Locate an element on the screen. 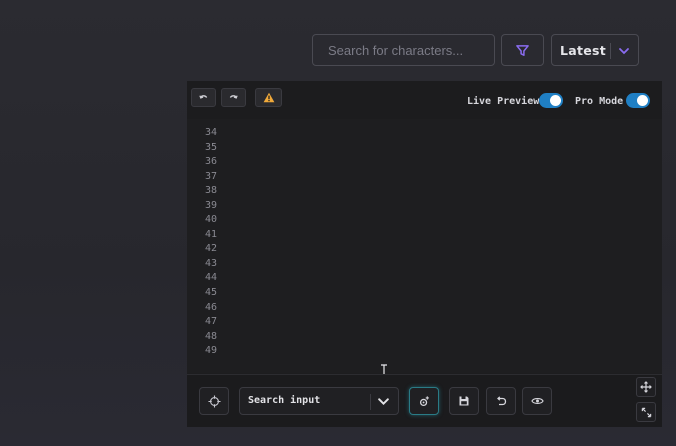 The width and height of the screenshot is (676, 446). line-number: 43 is located at coordinates (210, 263).